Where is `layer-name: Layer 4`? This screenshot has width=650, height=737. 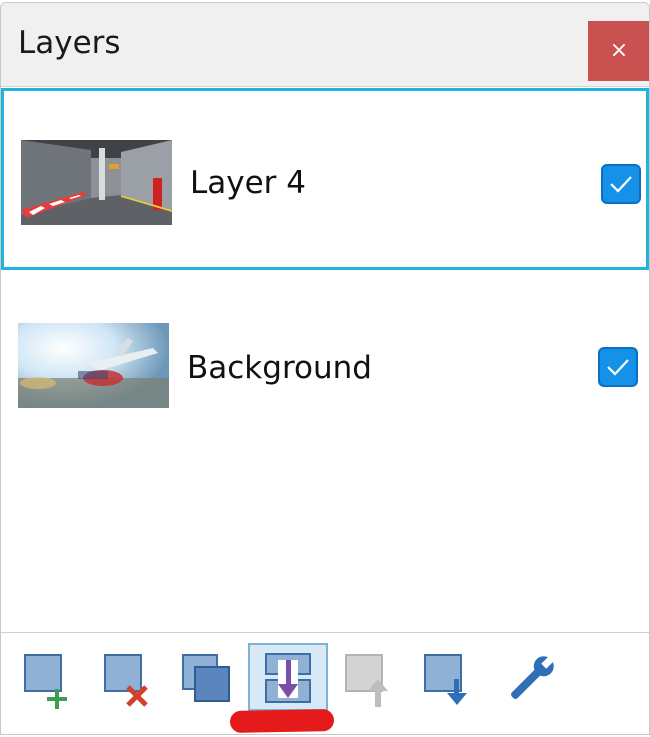 layer-name: Layer 4 is located at coordinates (248, 183).